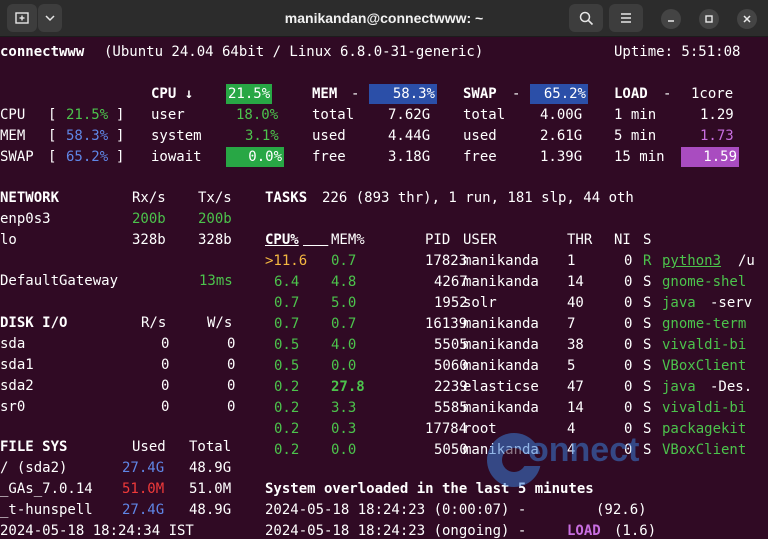  I want to click on new-tab-button, so click(22, 18).